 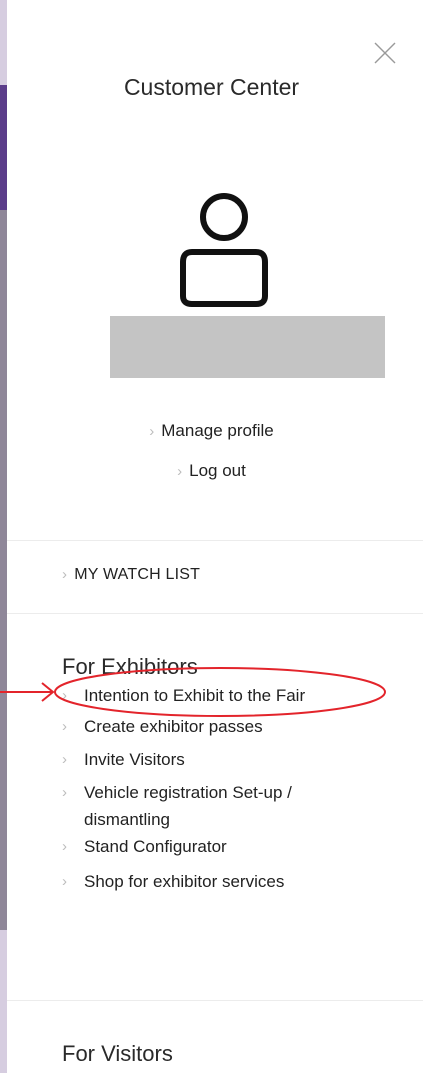 What do you see at coordinates (224, 250) in the screenshot?
I see `user-avatar-icon` at bounding box center [224, 250].